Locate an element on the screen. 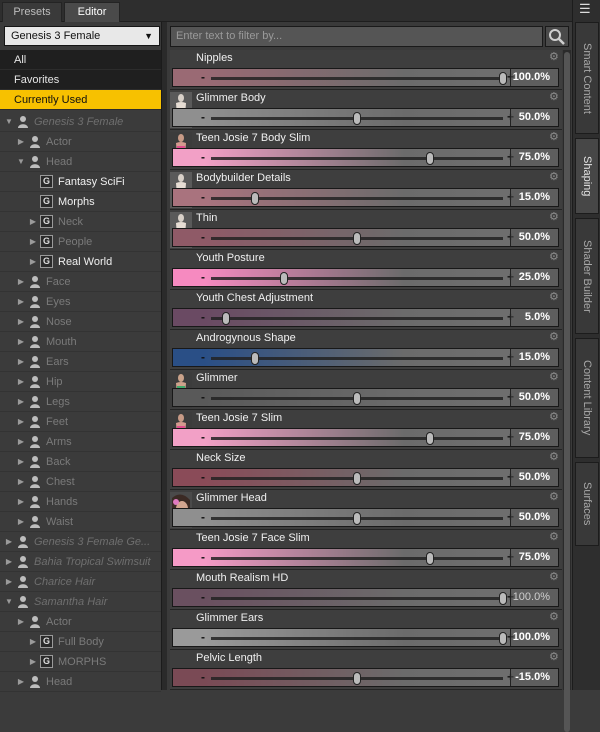 The height and width of the screenshot is (732, 600). tree-item: ▶ G Full Body is located at coordinates (80, 642).